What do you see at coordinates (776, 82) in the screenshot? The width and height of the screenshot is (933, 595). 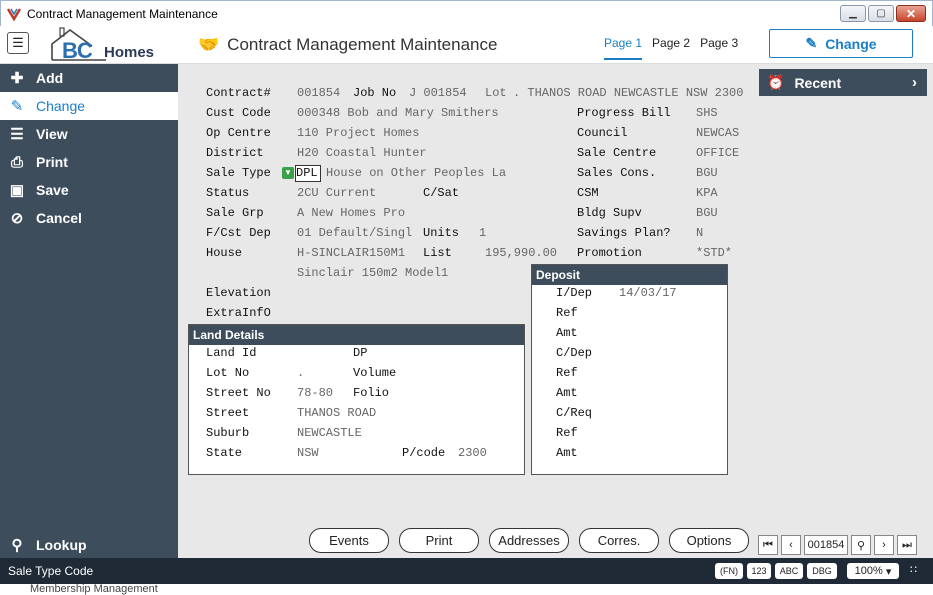 I see `clock-icon: ⏰` at bounding box center [776, 82].